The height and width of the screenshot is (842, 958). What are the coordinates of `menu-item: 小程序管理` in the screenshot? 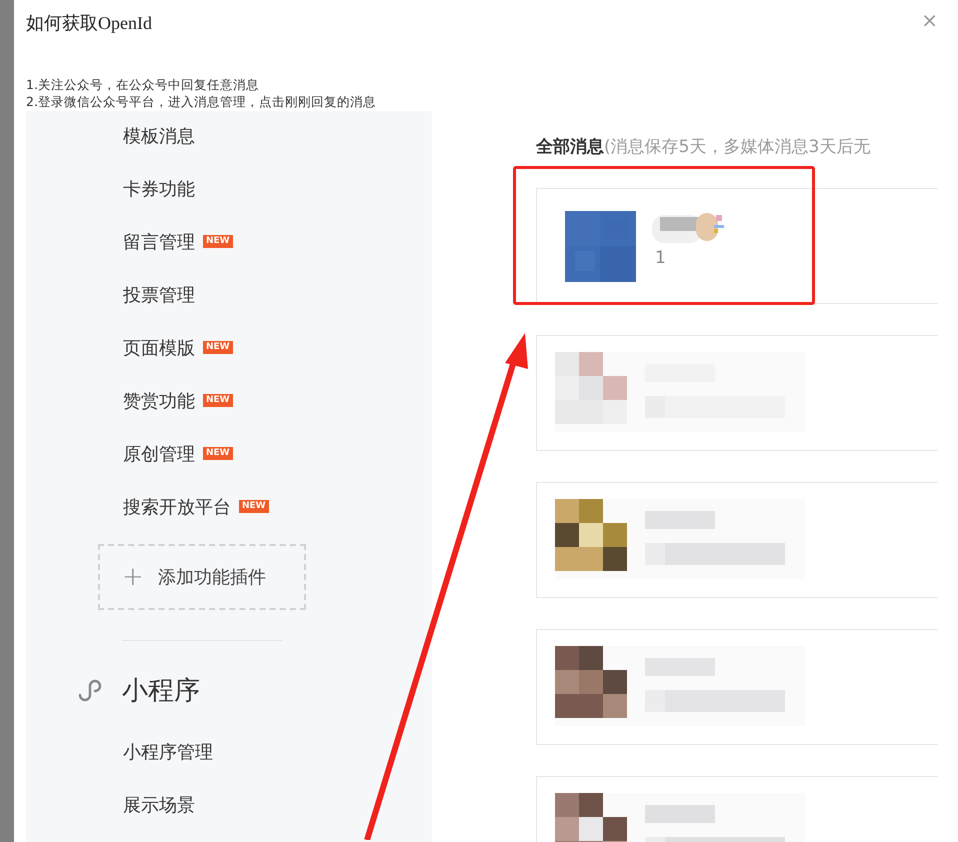 It's located at (168, 752).